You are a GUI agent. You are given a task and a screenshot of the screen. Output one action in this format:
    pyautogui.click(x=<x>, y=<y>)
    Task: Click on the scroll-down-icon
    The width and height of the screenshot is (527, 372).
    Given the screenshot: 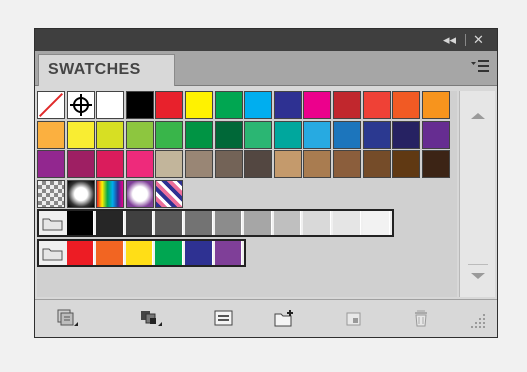 What is the action you would take?
    pyautogui.click(x=478, y=276)
    